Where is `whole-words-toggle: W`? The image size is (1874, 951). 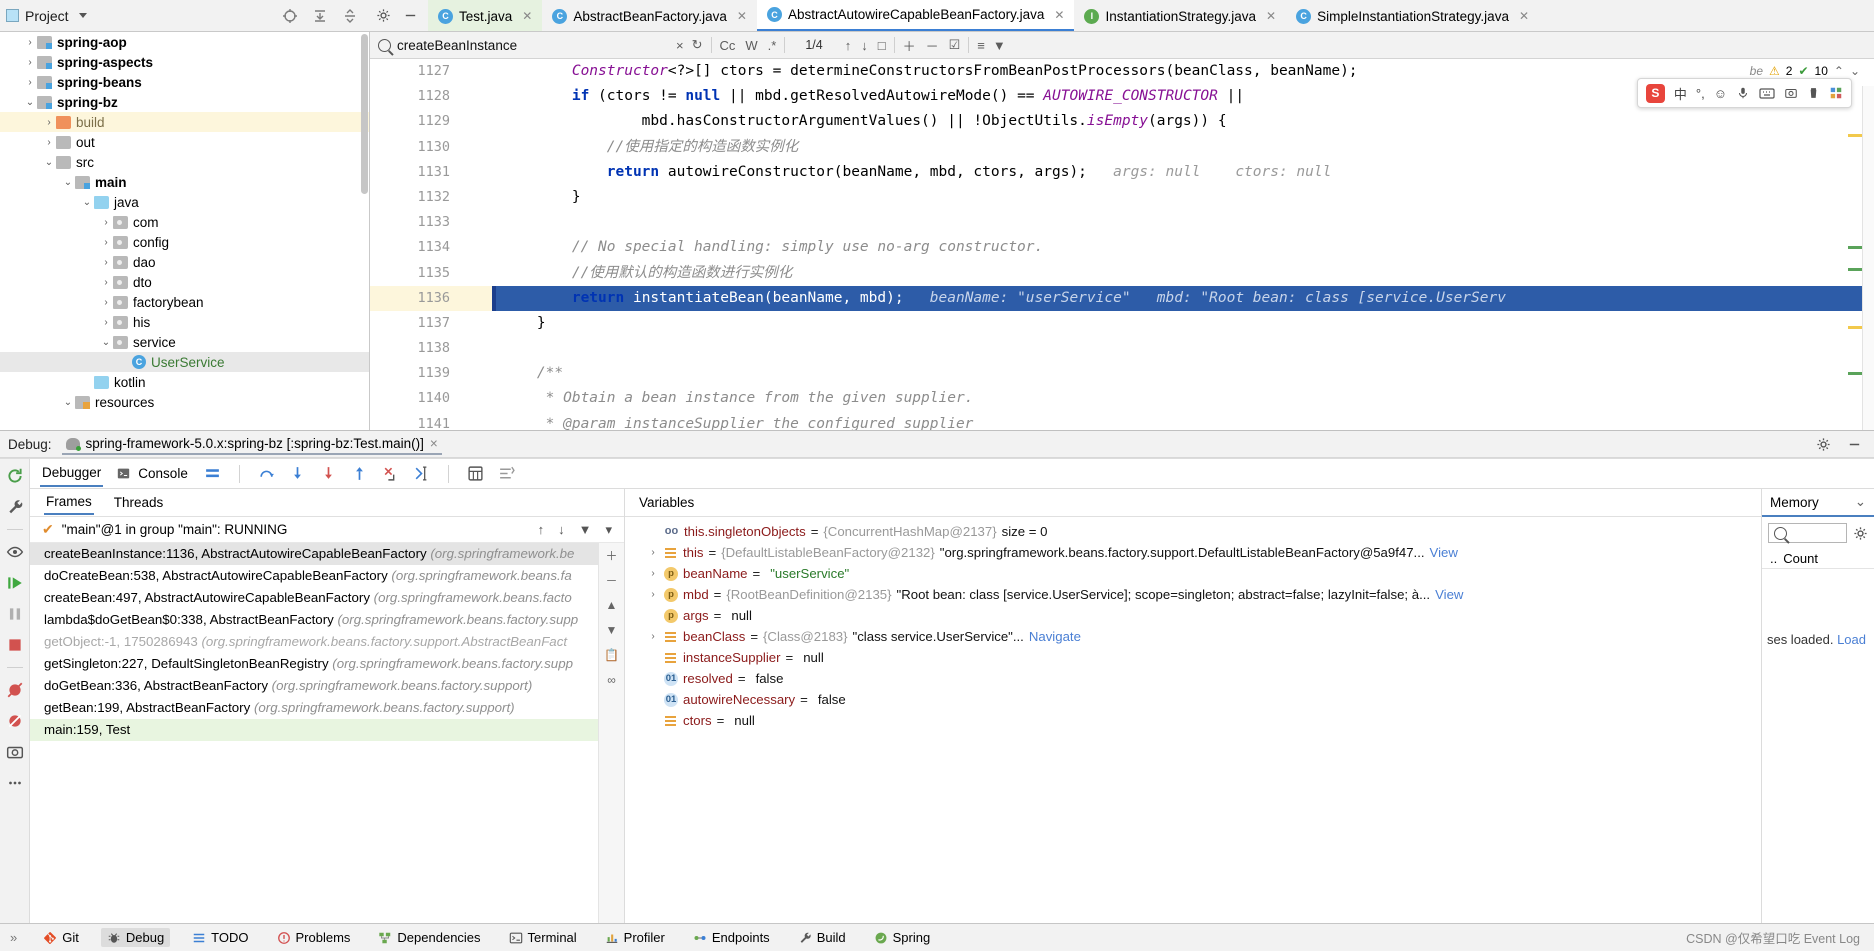 whole-words-toggle: W is located at coordinates (751, 45).